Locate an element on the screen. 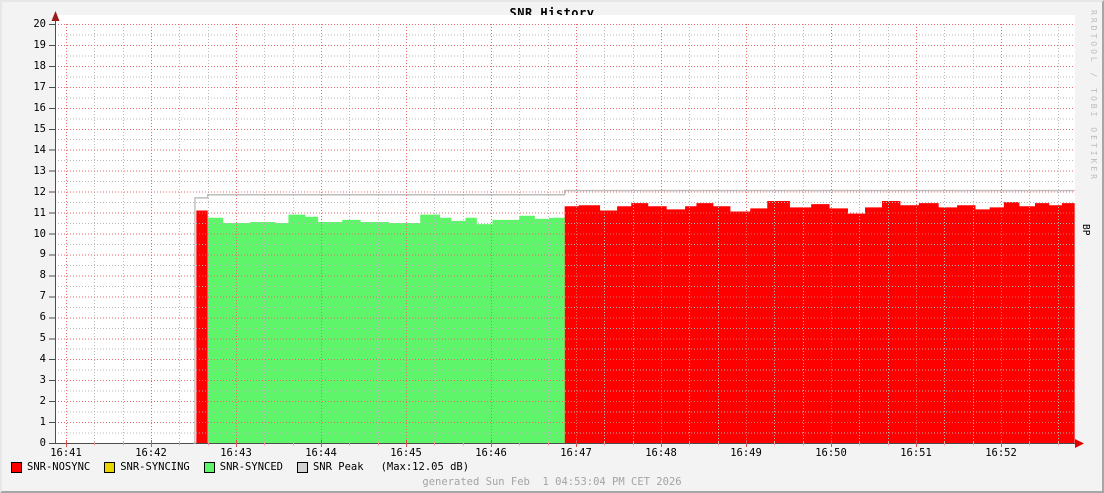  peak-max-value: (Max:12.05 dB) is located at coordinates (425, 467).